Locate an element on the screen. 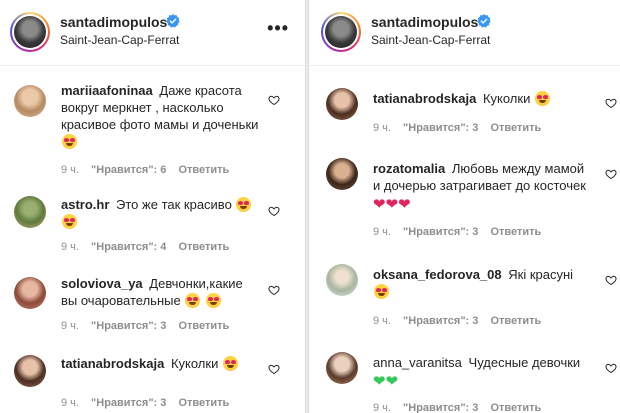 The image size is (620, 413). comment-meta: 9 ч. "Нравится": 6 Ответить is located at coordinates (149, 170).